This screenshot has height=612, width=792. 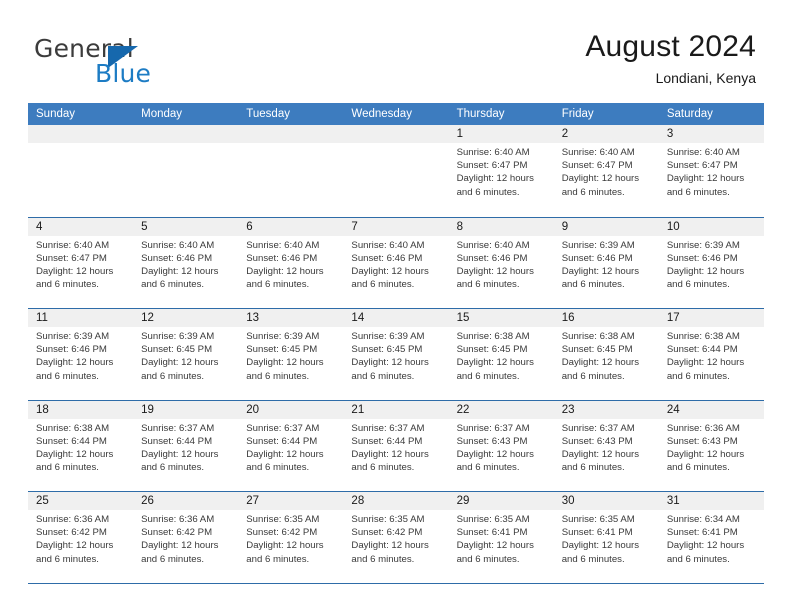 I want to click on day-number: 23, so click(x=606, y=409).